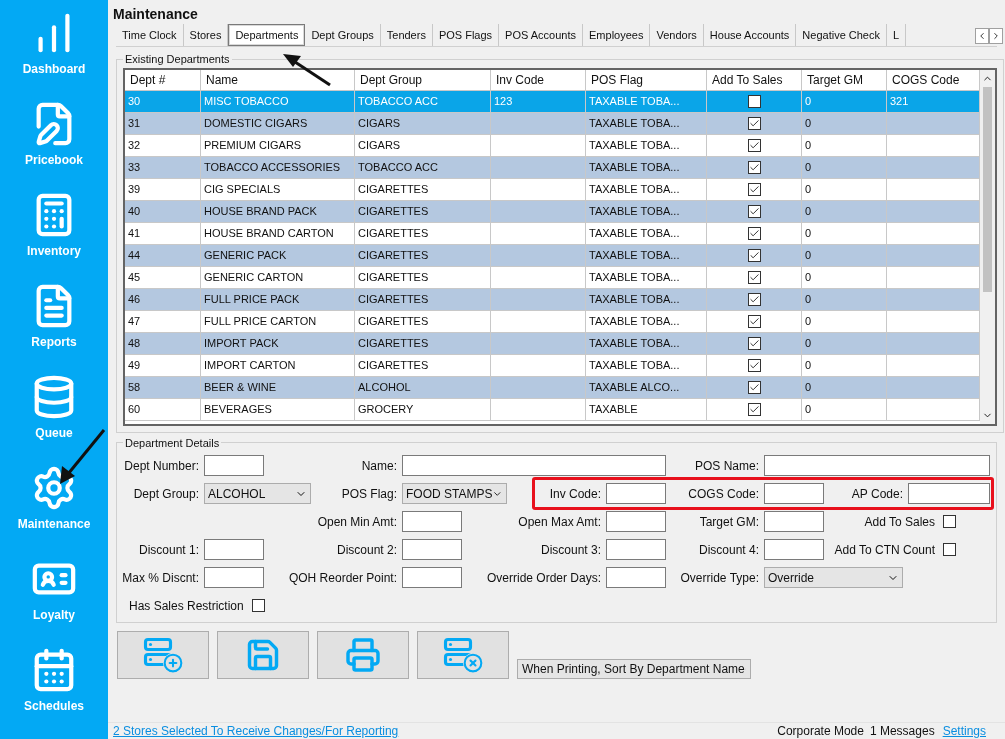 The image size is (1005, 739). What do you see at coordinates (982, 36) in the screenshot?
I see `scroll-left-button` at bounding box center [982, 36].